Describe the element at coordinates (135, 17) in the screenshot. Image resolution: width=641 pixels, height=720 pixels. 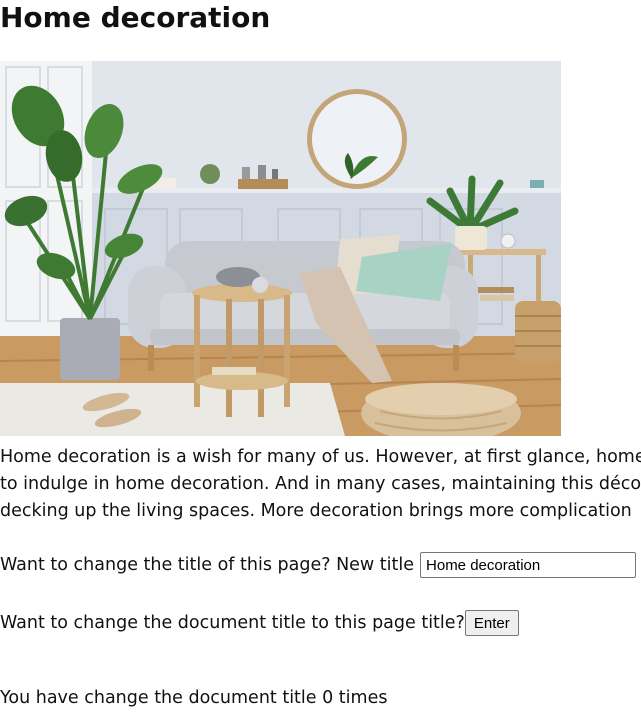
I see `page-title: Home decoration` at that location.